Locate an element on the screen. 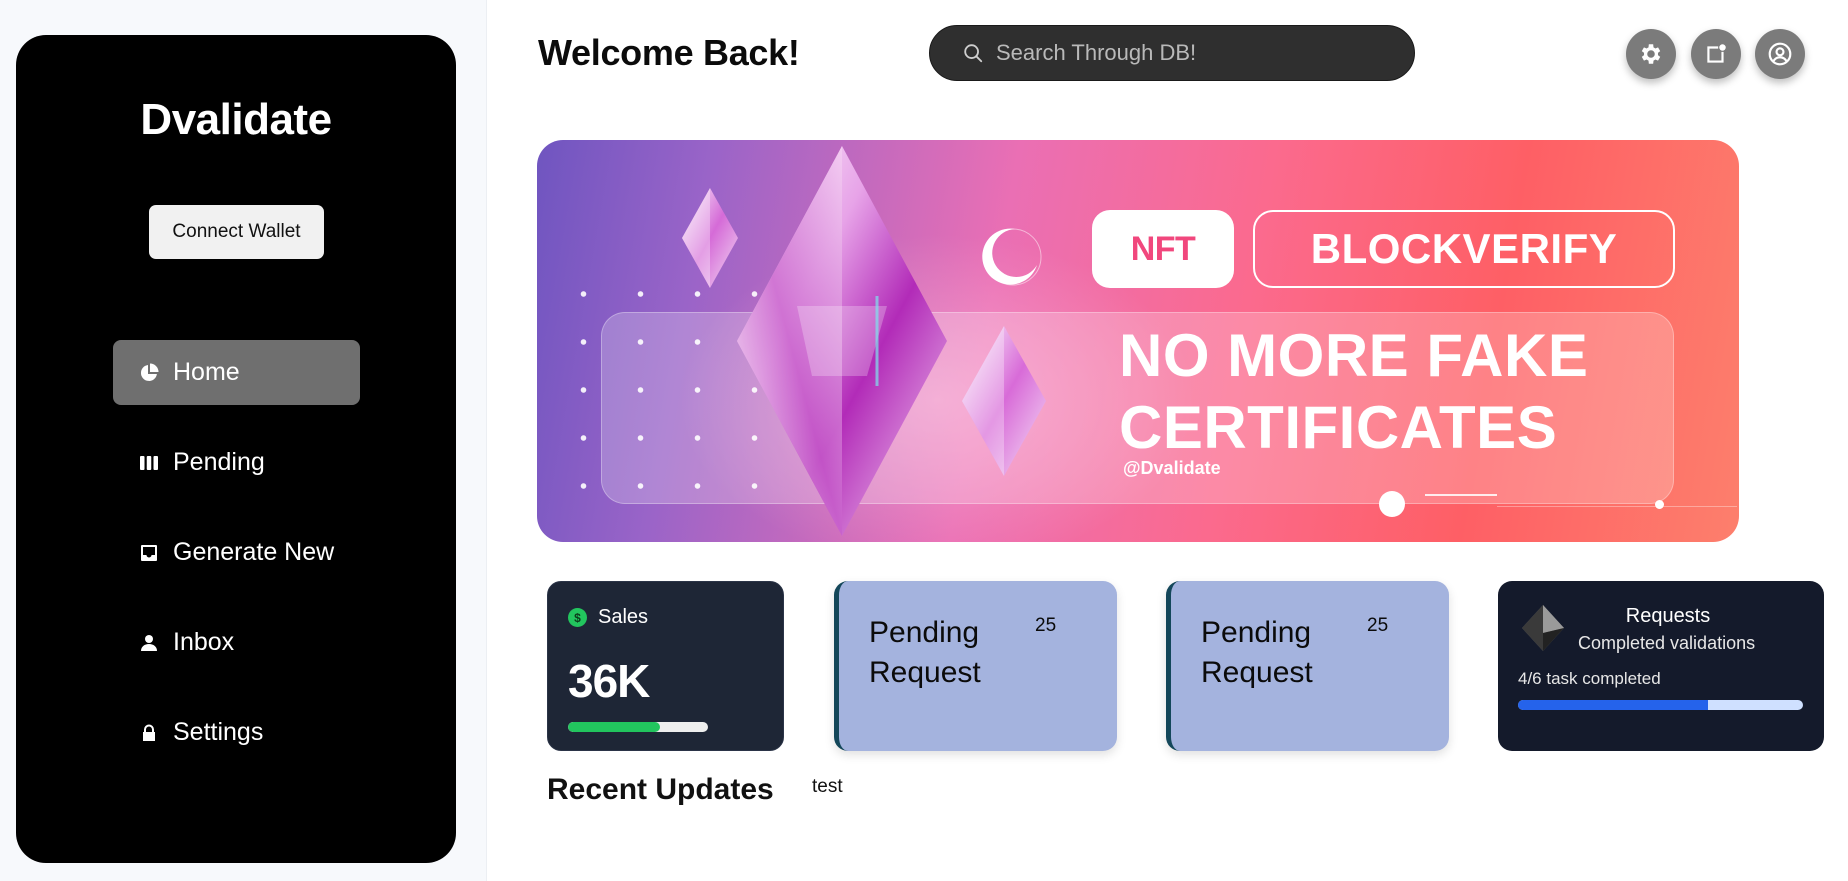 The image size is (1848, 881). search-bar is located at coordinates (1172, 53).